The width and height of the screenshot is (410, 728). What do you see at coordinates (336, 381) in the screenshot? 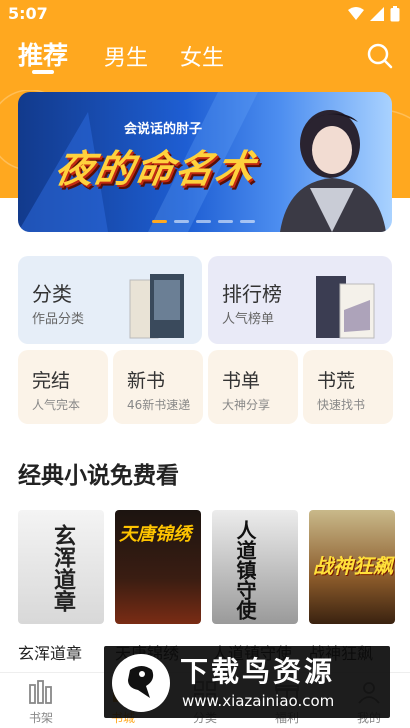
I see `find-books-card-title: 书荒` at bounding box center [336, 381].